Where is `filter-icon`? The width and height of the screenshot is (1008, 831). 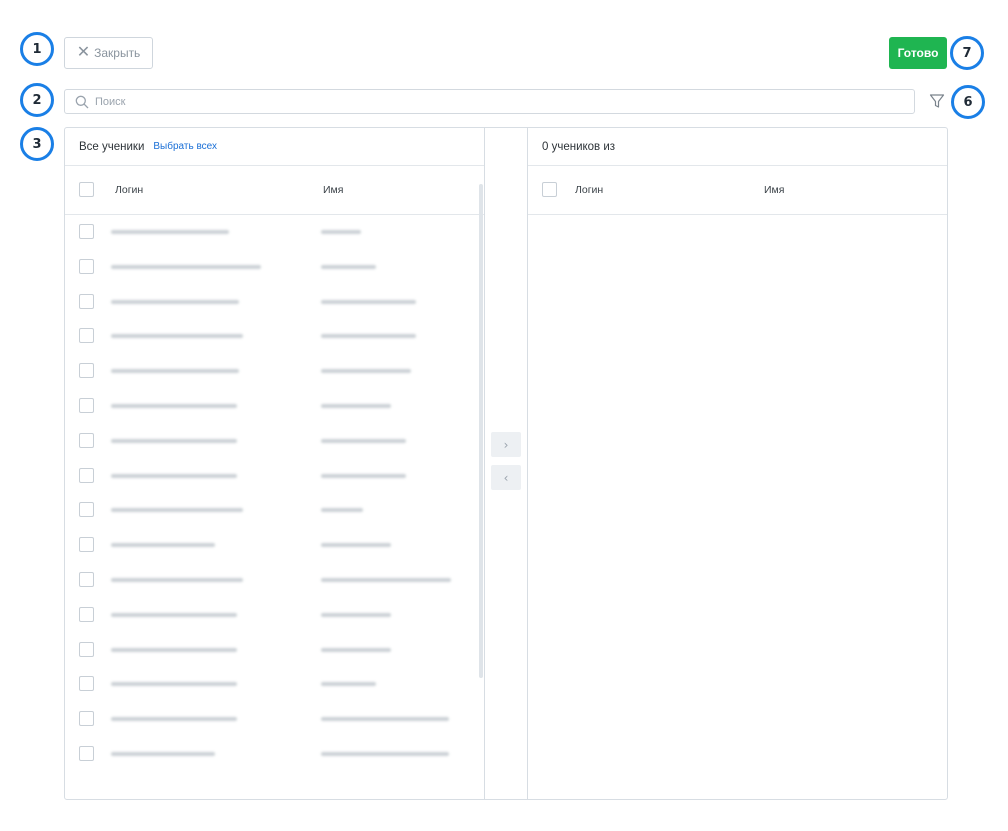
filter-icon is located at coordinates (937, 101).